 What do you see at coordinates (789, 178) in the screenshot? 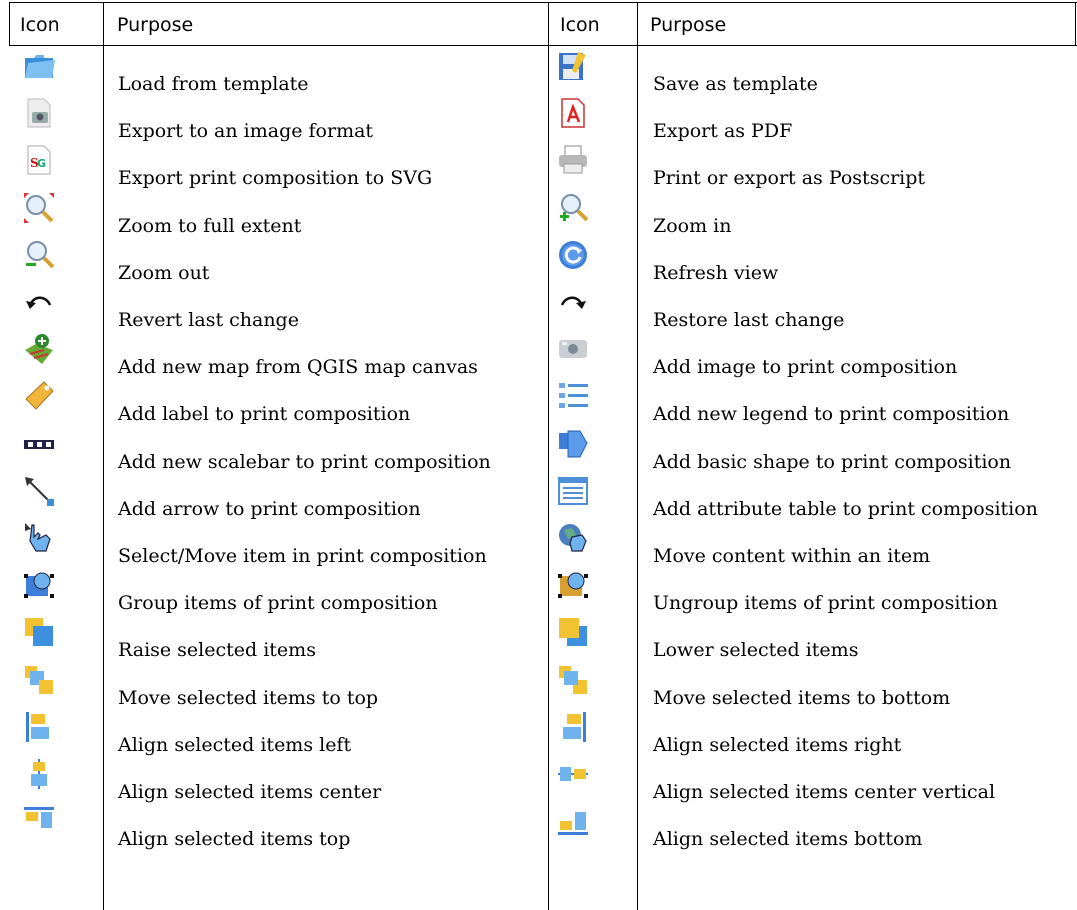
I see `purpose-right-text: Print or export as Postscript` at bounding box center [789, 178].